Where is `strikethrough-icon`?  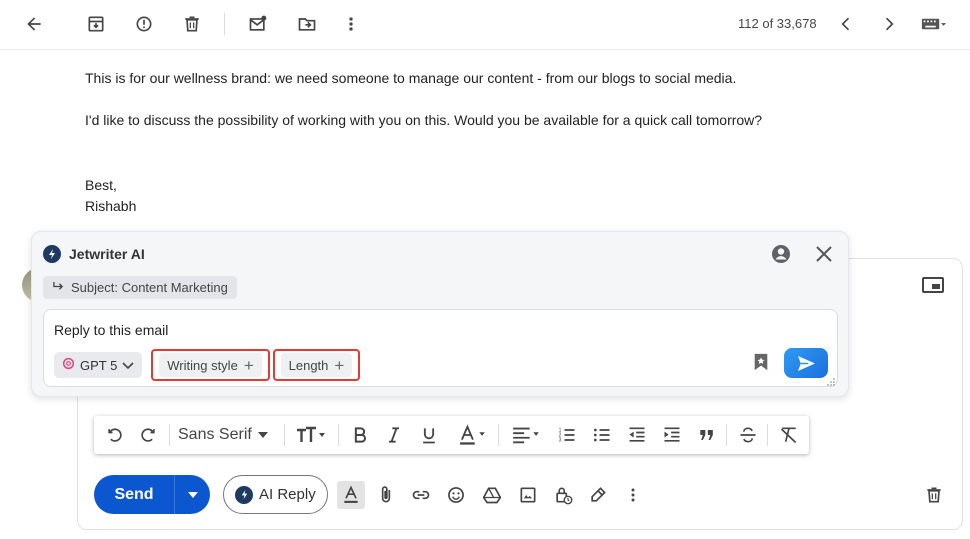 strikethrough-icon is located at coordinates (748, 435).